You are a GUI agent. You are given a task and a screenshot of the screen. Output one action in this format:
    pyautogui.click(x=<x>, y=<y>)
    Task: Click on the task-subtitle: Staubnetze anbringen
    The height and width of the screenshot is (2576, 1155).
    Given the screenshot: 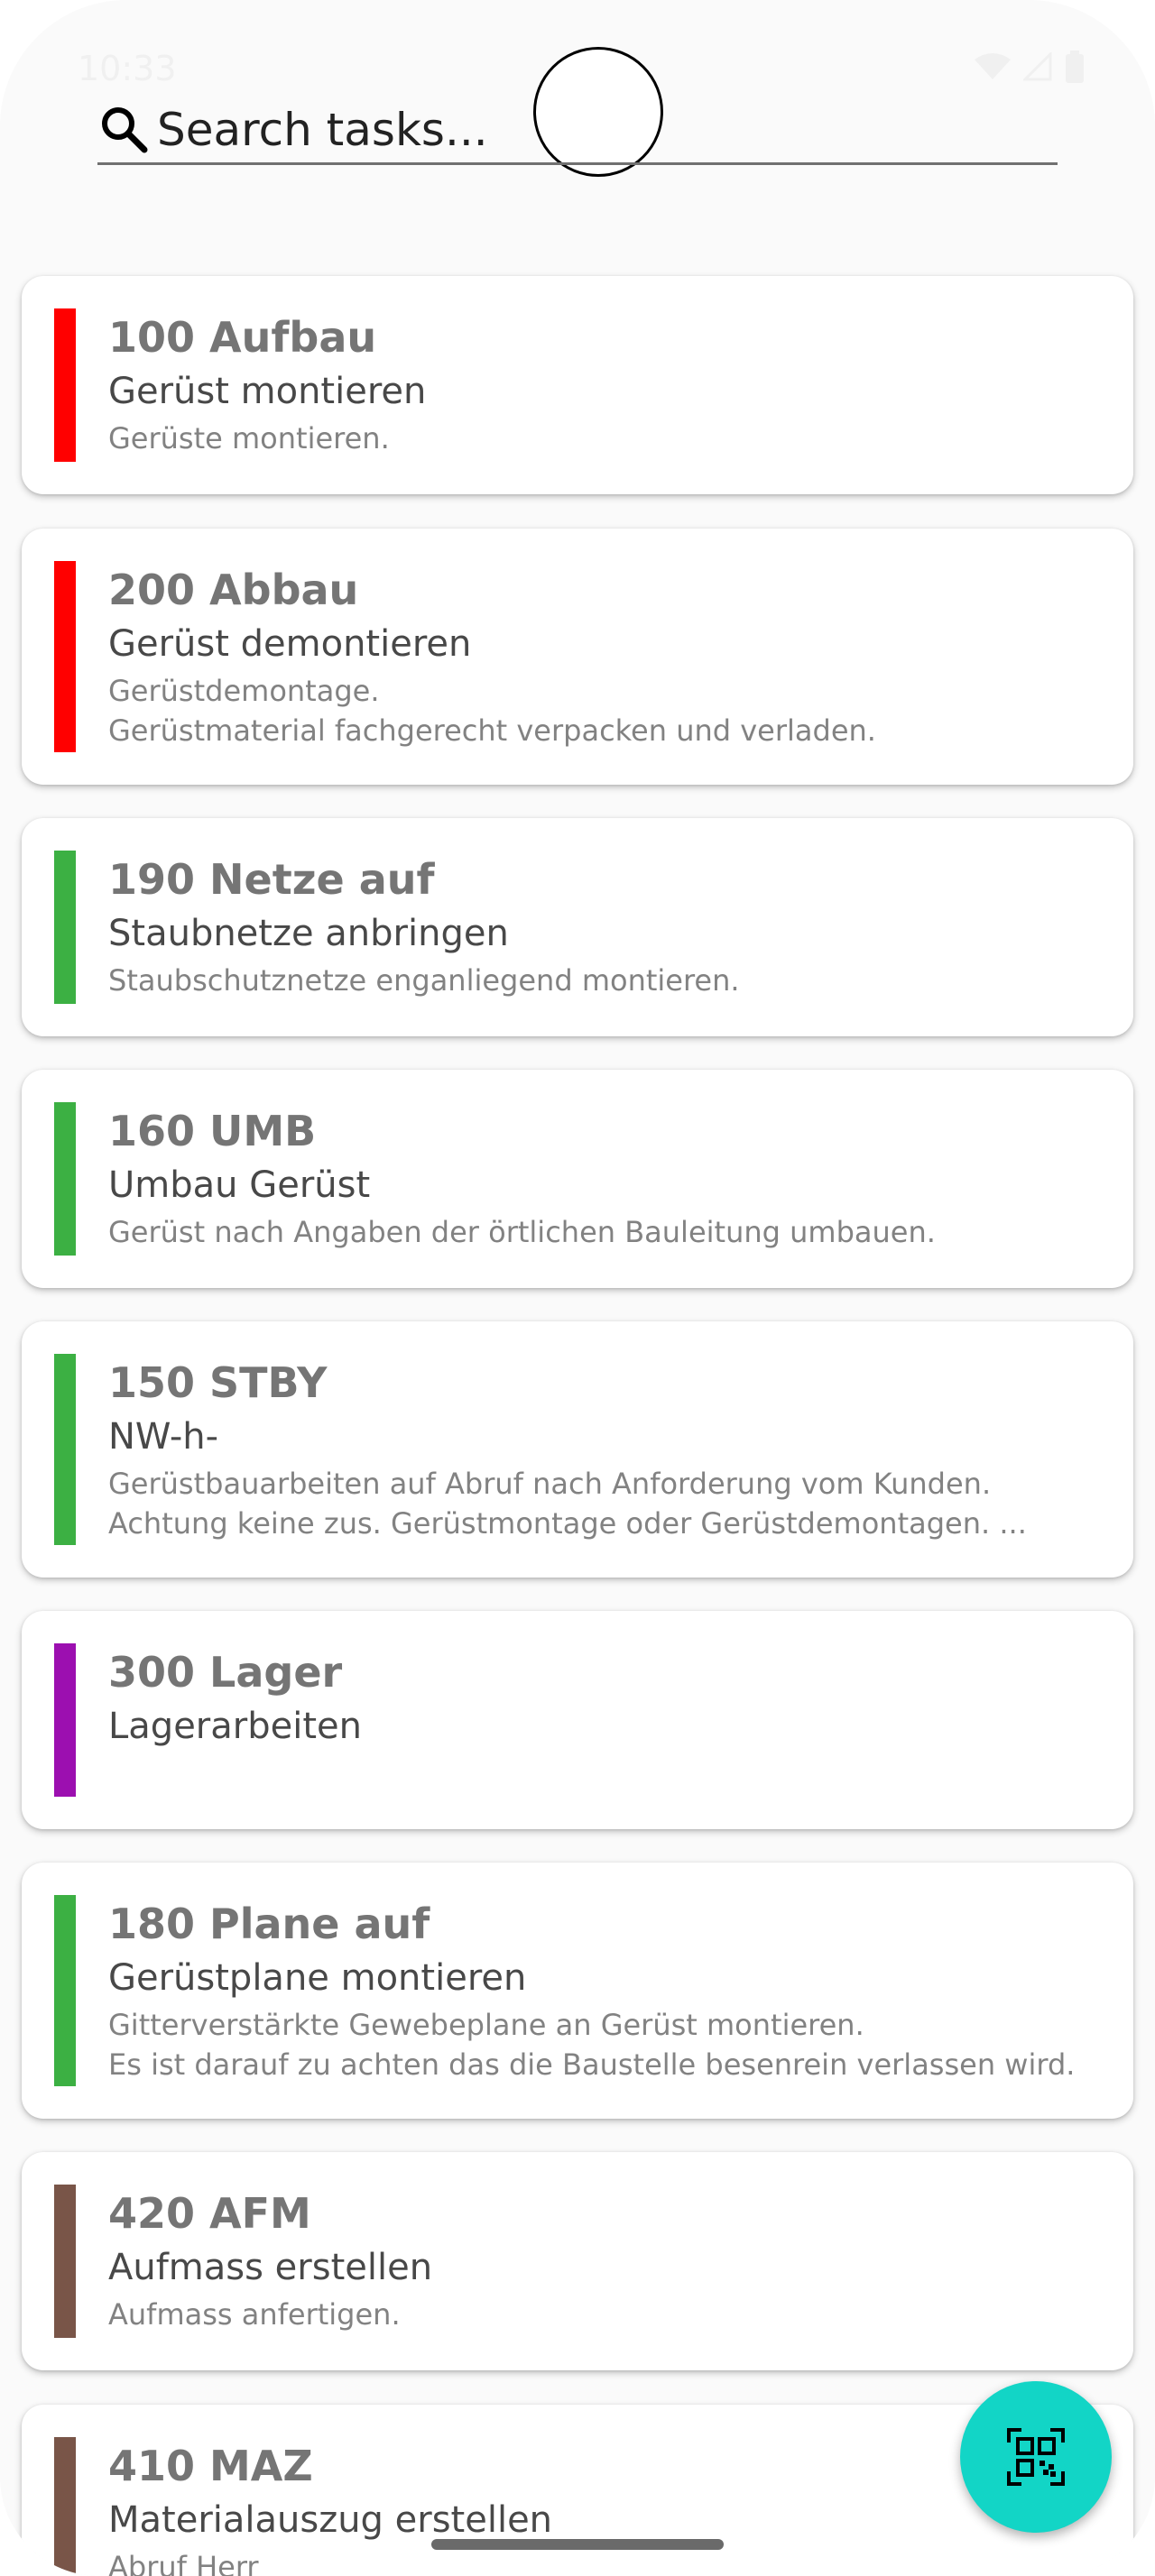 What is the action you would take?
    pyautogui.click(x=308, y=933)
    